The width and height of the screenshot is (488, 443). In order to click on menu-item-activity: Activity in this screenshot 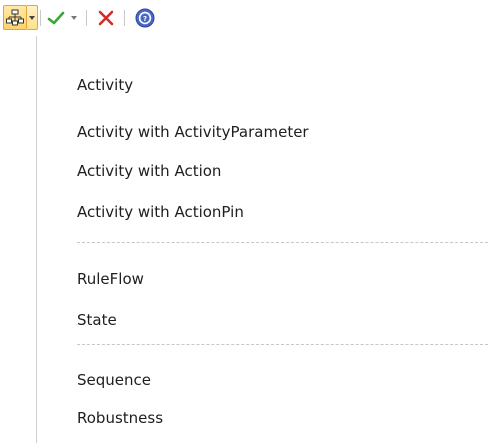, I will do `click(262, 85)`.